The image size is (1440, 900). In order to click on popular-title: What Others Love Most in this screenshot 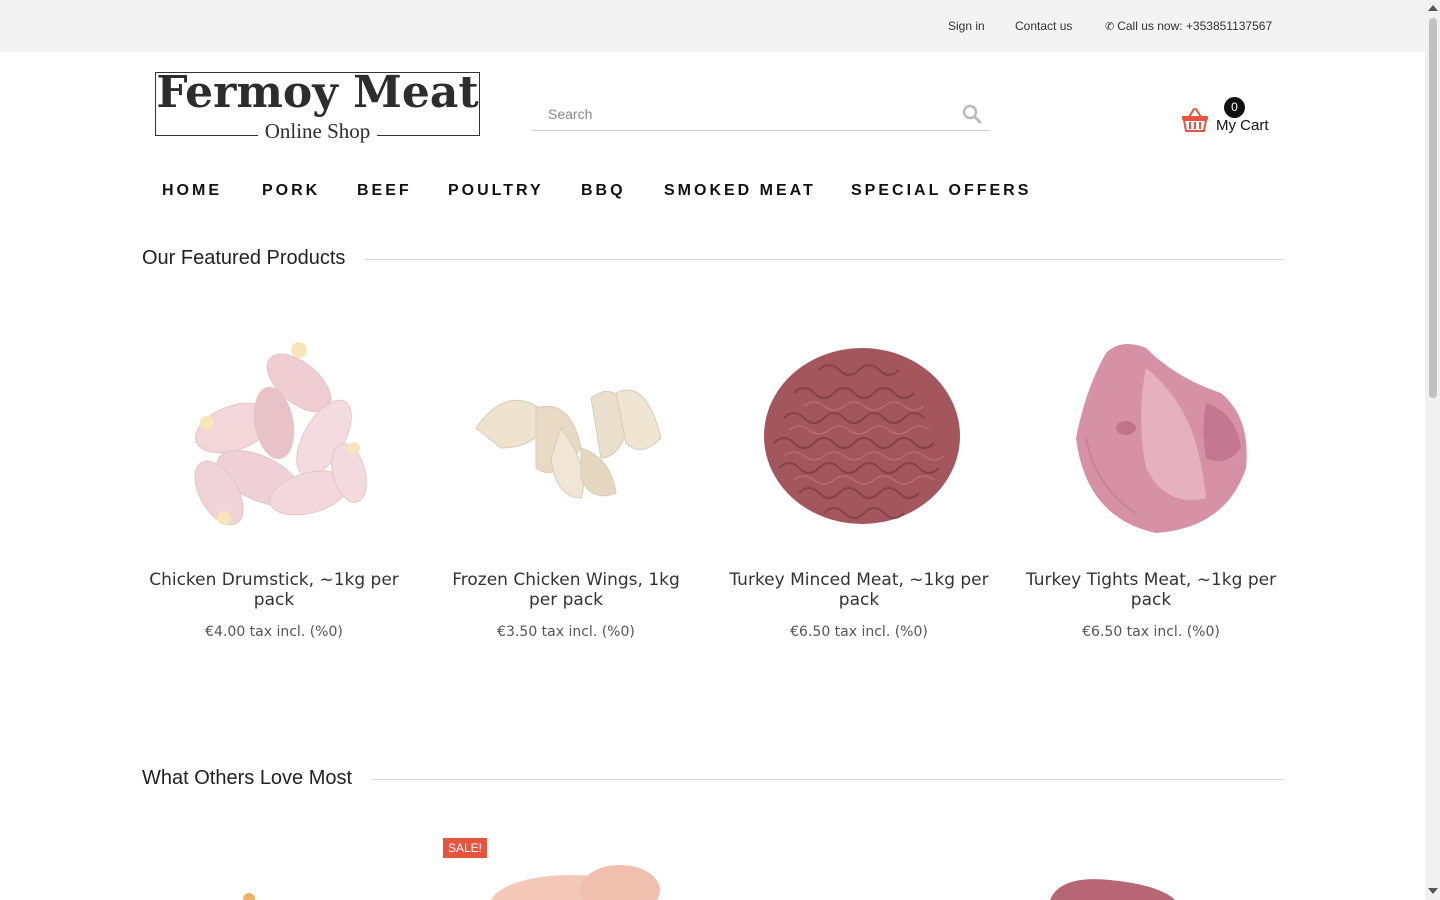, I will do `click(257, 778)`.